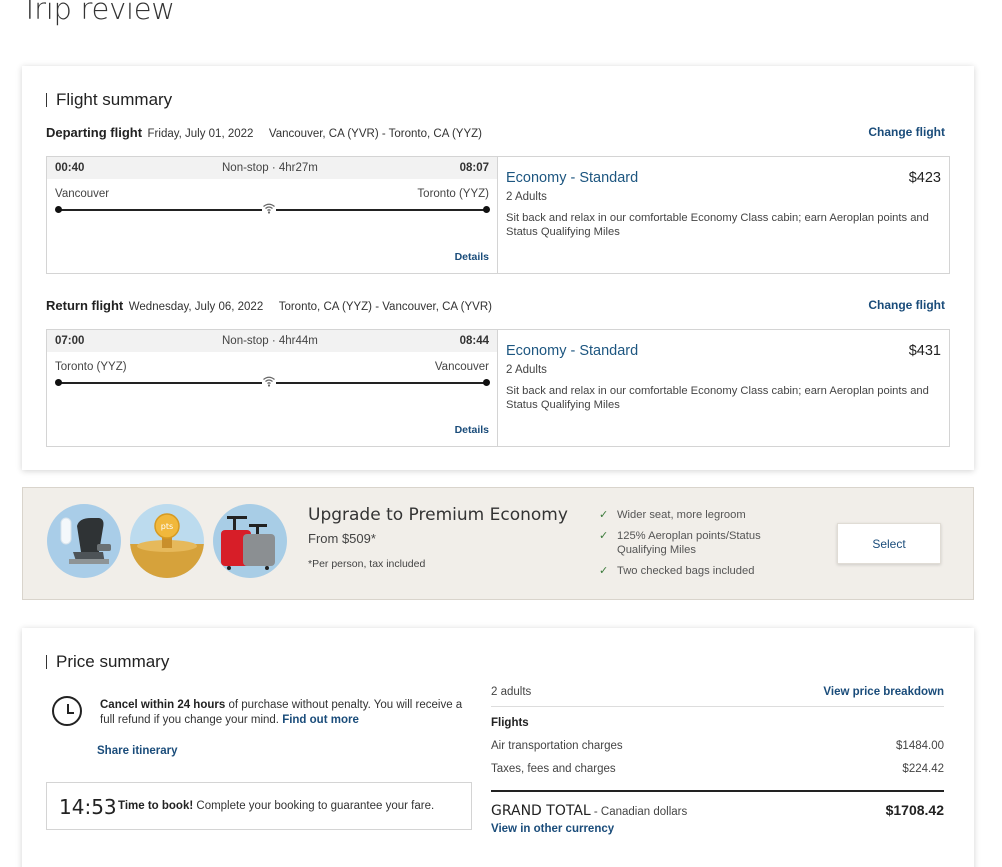 This screenshot has width=1002, height=867. Describe the element at coordinates (67, 711) in the screenshot. I see `clock-icon` at that location.